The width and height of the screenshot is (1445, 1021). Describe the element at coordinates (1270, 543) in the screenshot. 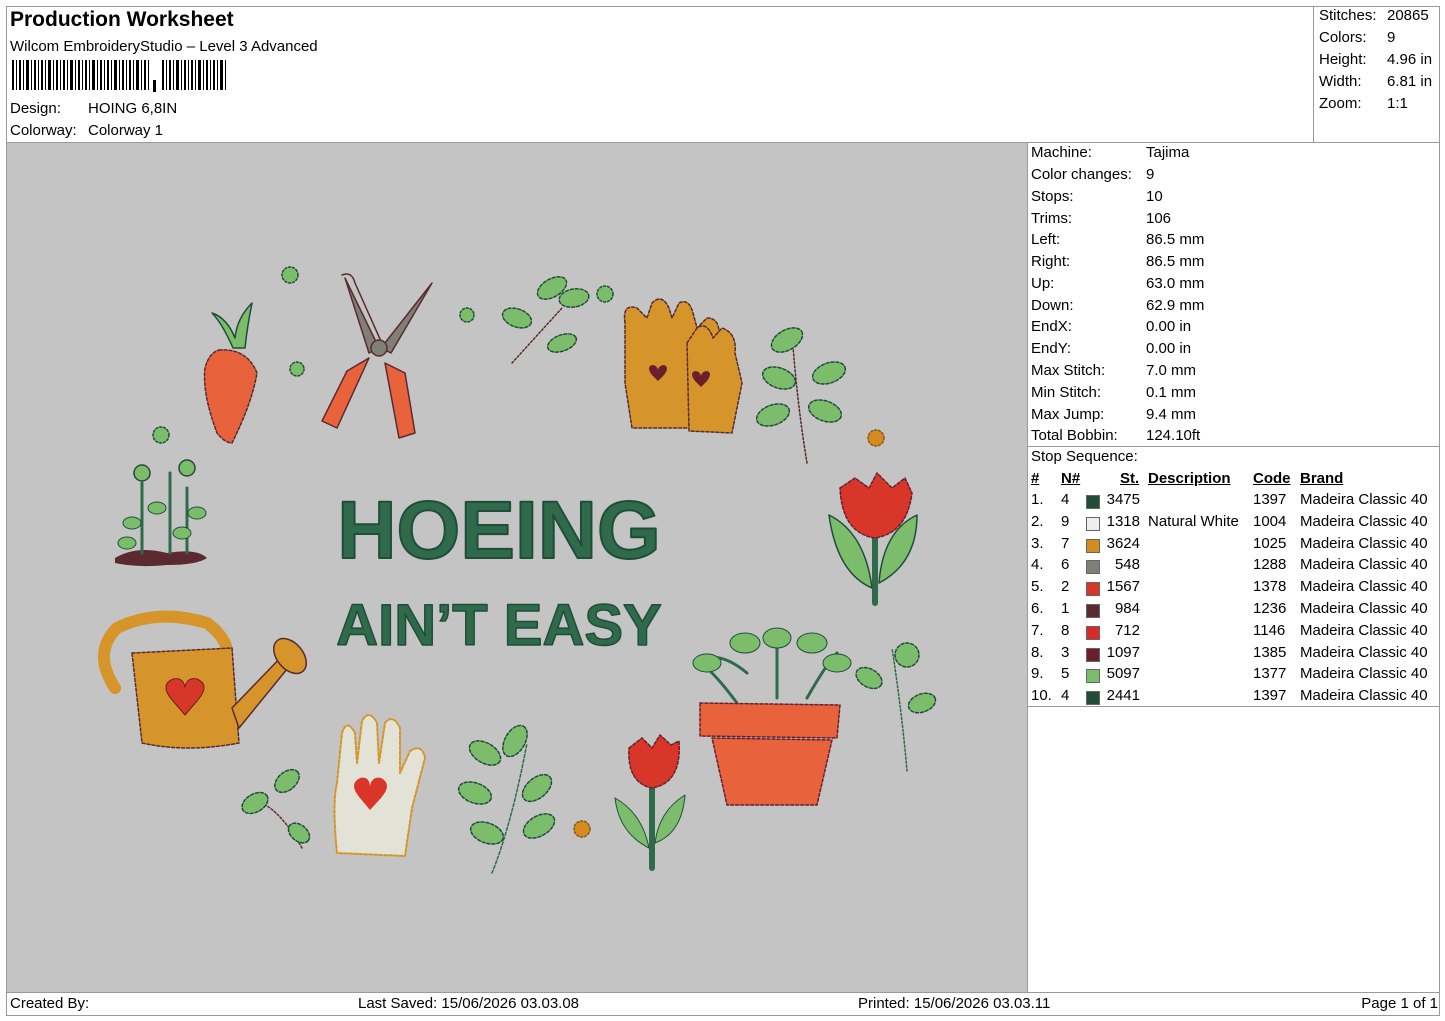

I see `stop-code: 1025` at that location.